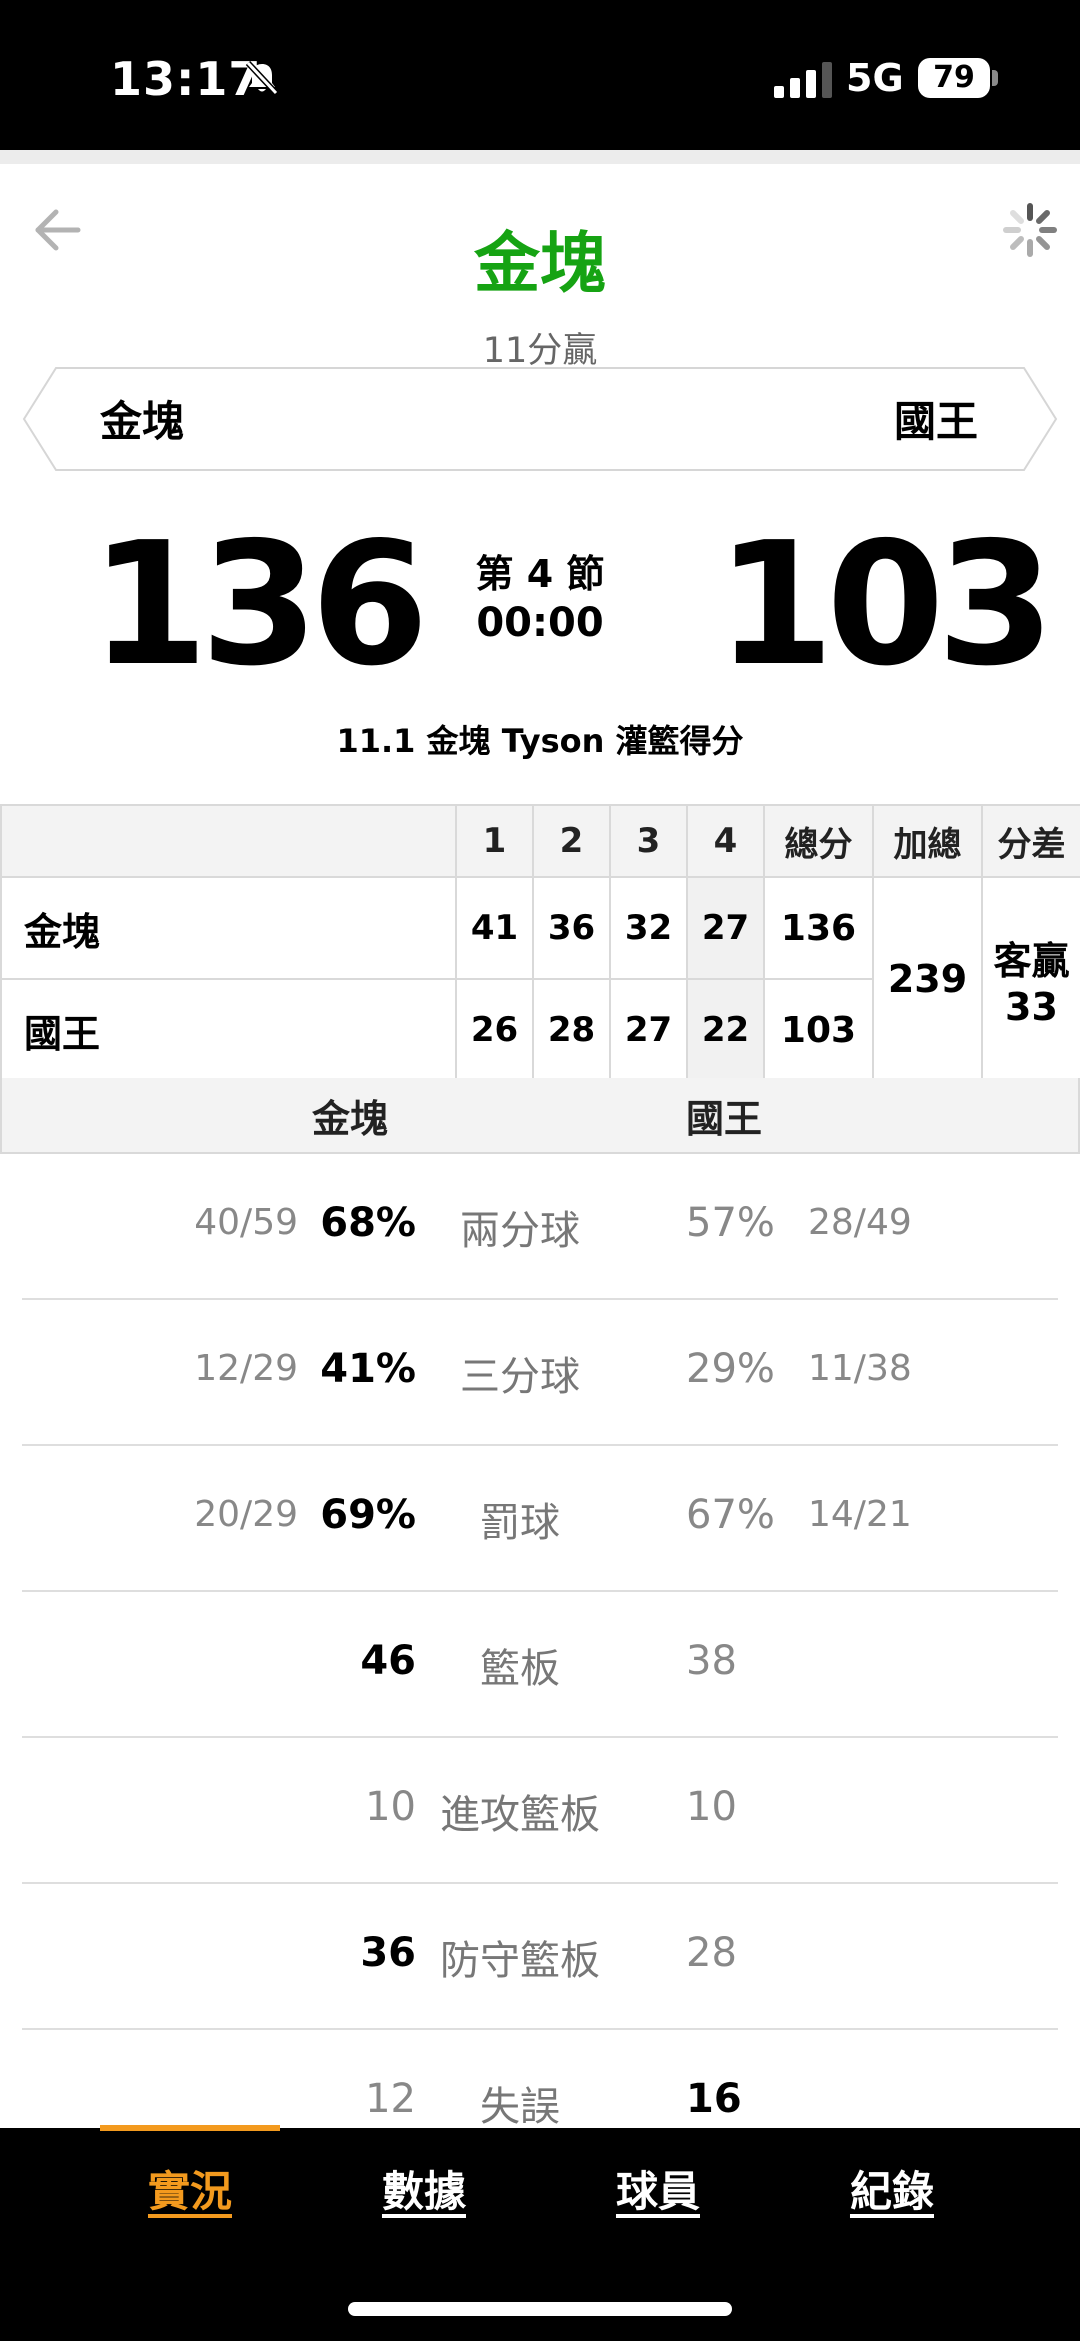 The width and height of the screenshot is (1080, 2341). I want to click on box-total-score: 136, so click(818, 928).